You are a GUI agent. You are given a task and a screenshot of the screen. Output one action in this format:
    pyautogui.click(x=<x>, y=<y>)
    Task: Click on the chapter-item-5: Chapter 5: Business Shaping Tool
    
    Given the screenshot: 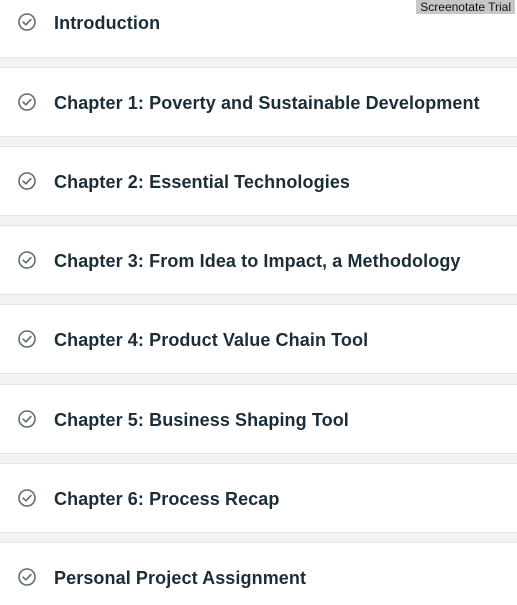 What is the action you would take?
    pyautogui.click(x=258, y=419)
    